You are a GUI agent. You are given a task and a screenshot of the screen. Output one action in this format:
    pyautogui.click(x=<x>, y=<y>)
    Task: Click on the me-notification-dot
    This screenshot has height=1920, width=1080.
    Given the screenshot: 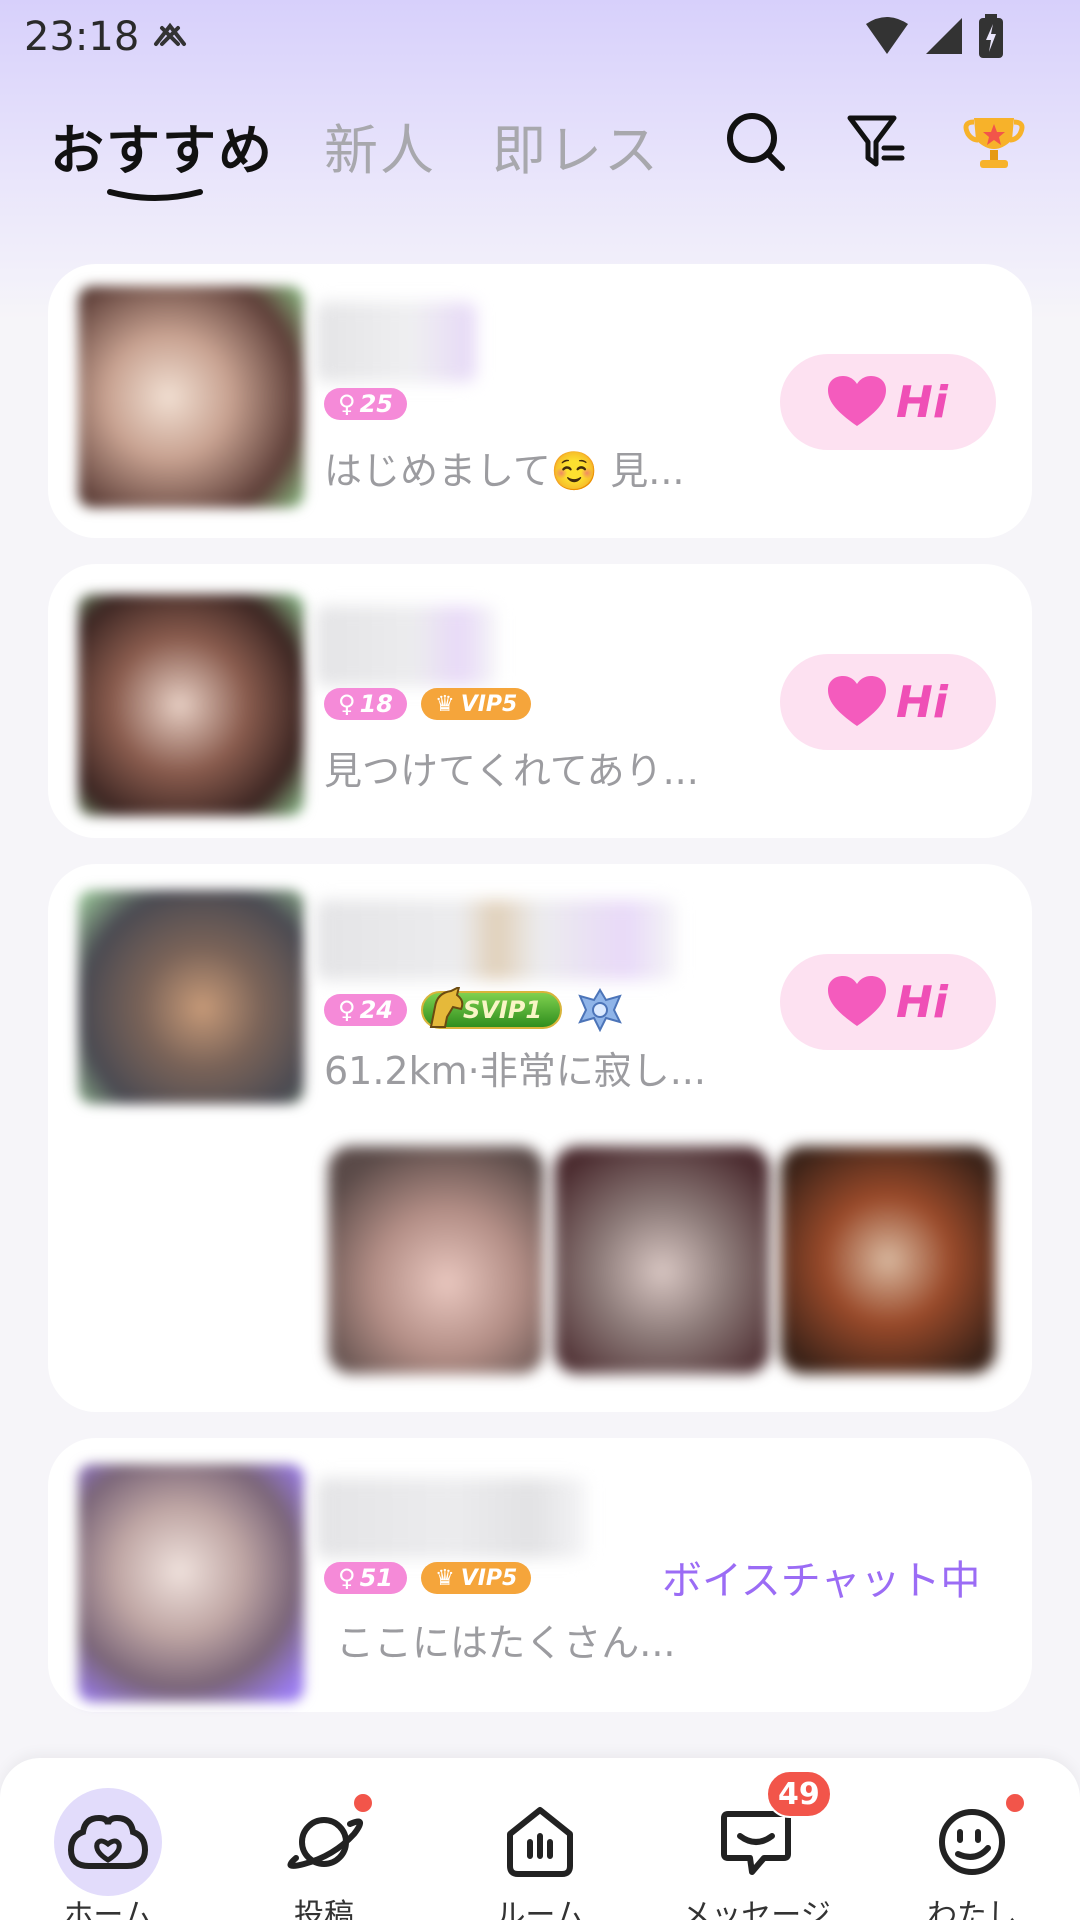 What is the action you would take?
    pyautogui.click(x=1015, y=1803)
    